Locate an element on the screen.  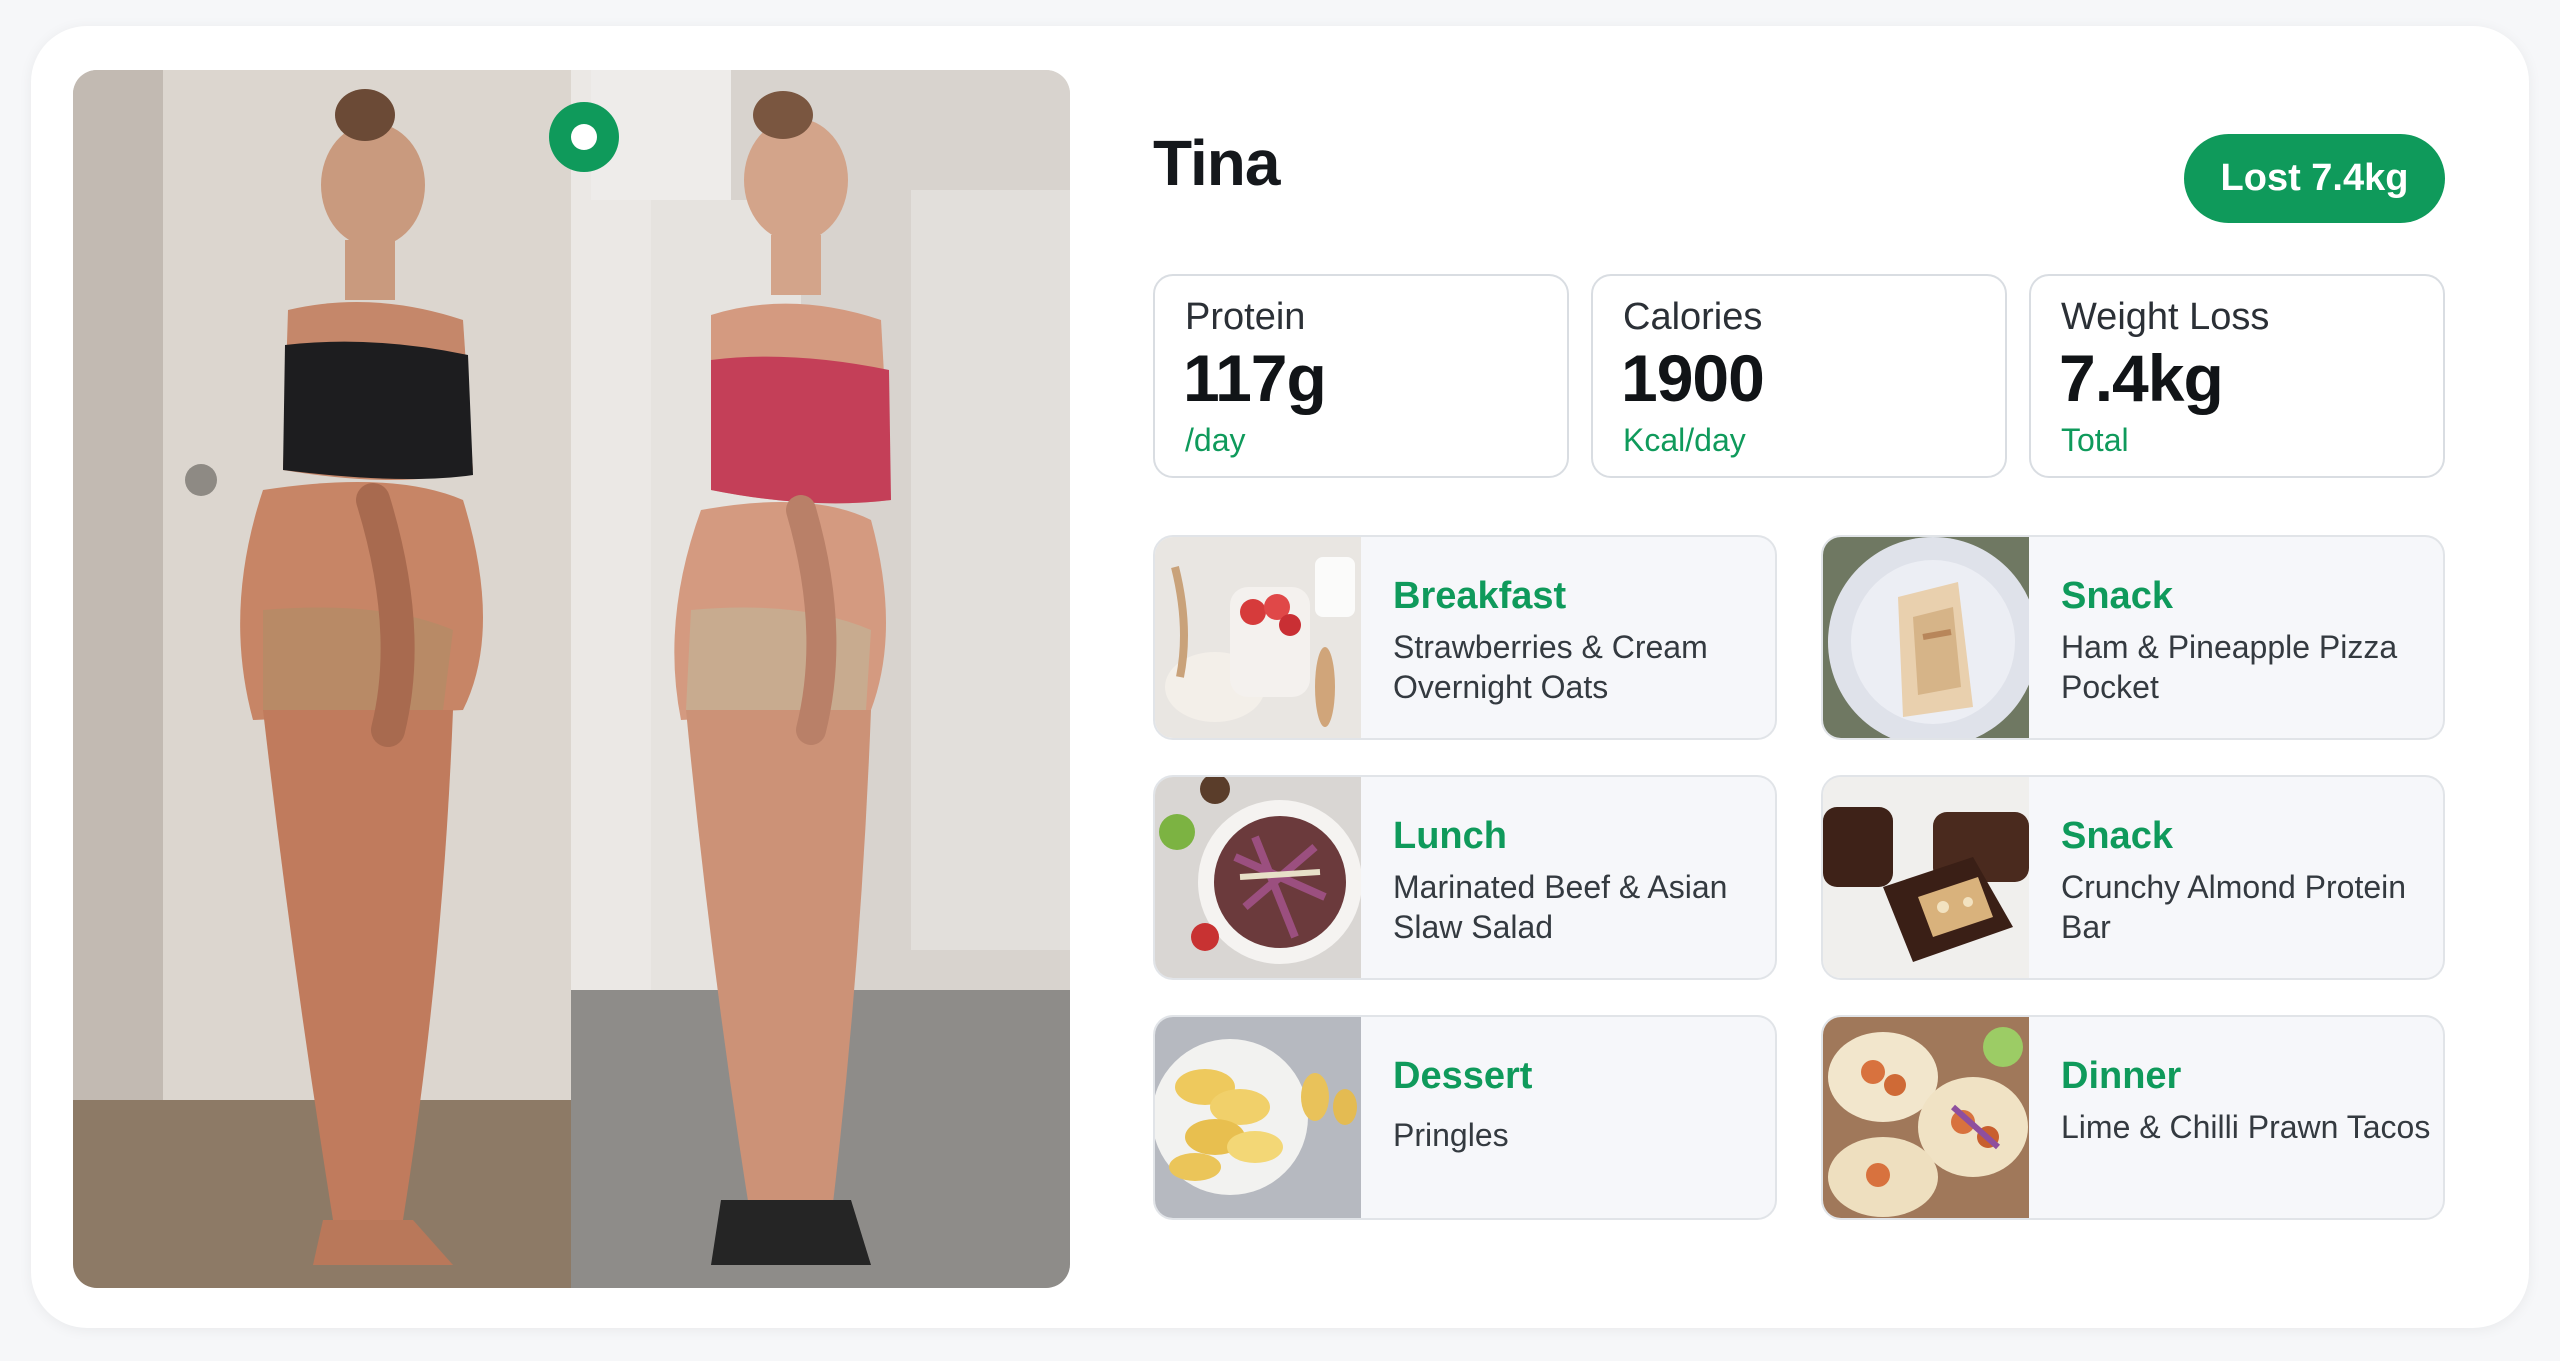
stat-card-protein: Protein 117g /day is located at coordinates (1361, 376).